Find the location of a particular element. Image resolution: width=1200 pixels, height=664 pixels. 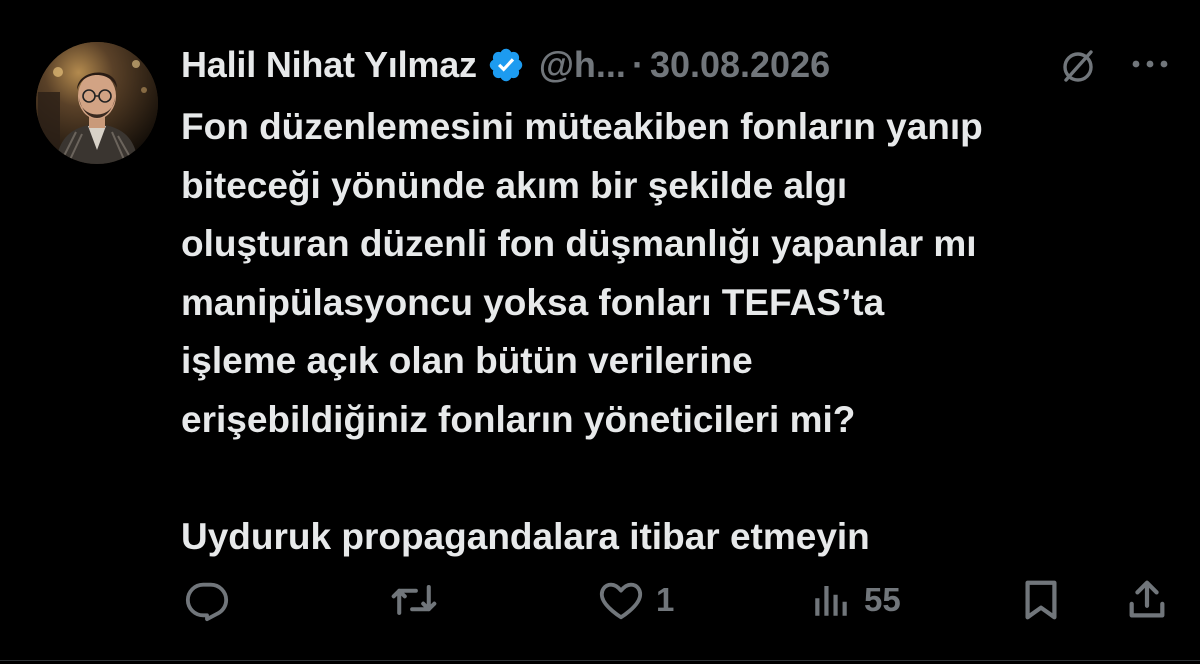

verified-badge-icon is located at coordinates (506, 65).